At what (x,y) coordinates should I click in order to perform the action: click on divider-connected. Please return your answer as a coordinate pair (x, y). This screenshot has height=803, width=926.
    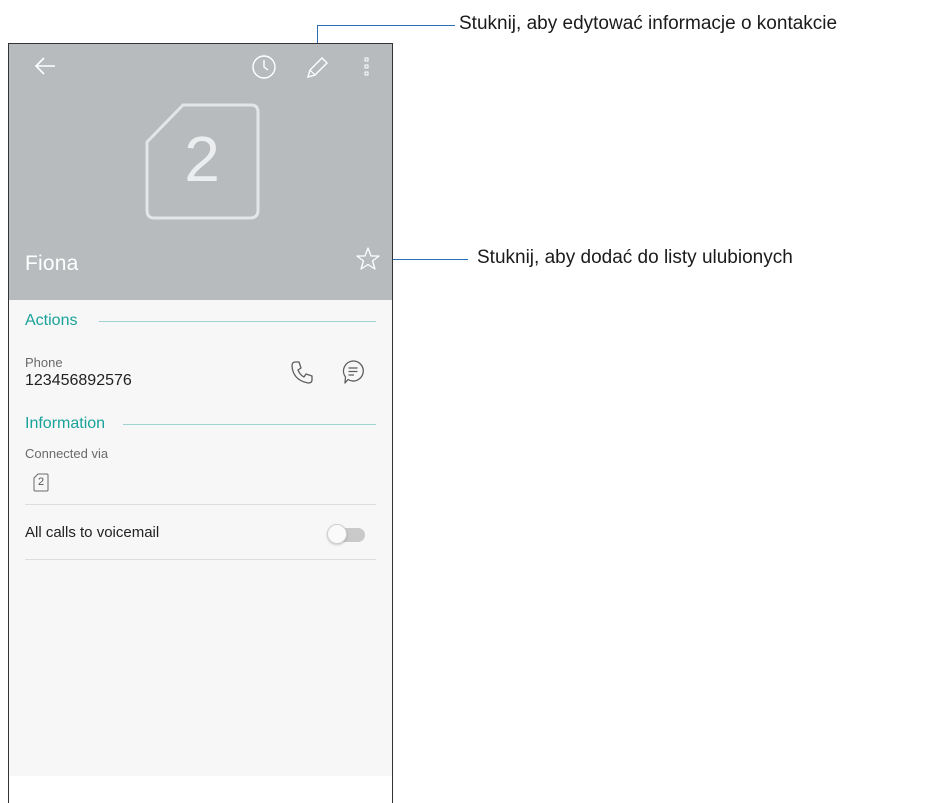
    Looking at the image, I should click on (200, 504).